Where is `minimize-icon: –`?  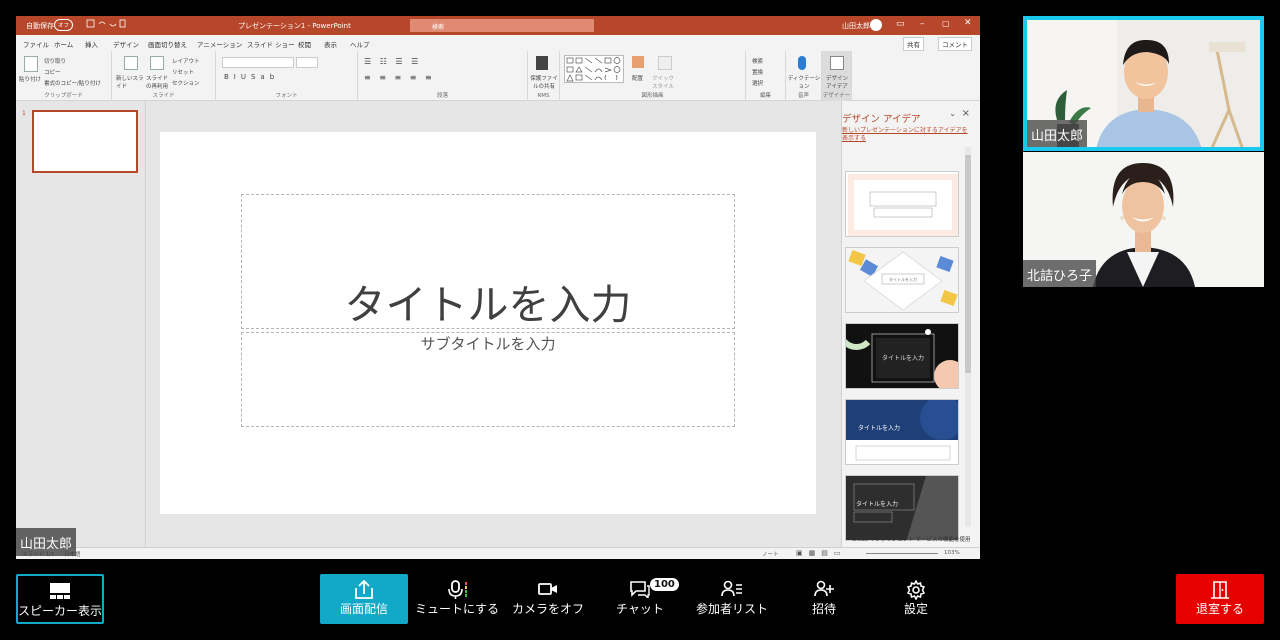
minimize-icon: – is located at coordinates (922, 24).